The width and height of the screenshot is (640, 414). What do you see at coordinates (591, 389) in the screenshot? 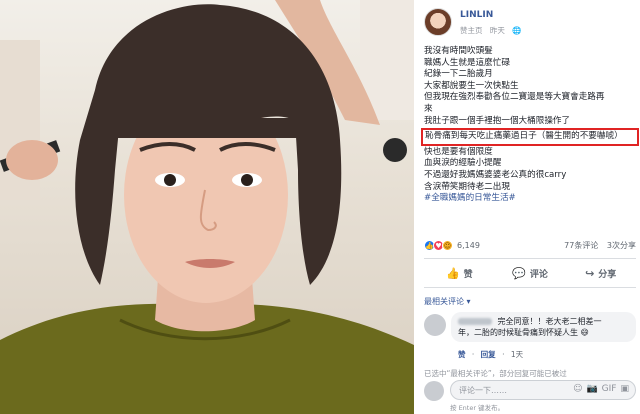
I see `camera-icon: 📷` at bounding box center [591, 389].